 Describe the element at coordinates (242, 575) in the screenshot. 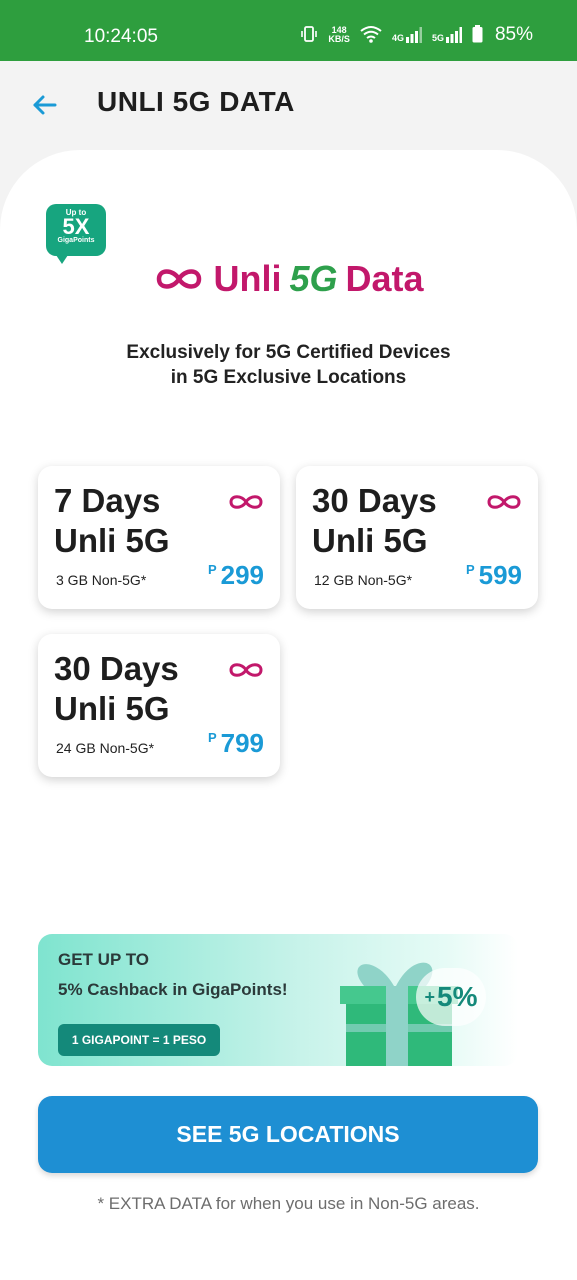

I see `price-amount: 299` at that location.